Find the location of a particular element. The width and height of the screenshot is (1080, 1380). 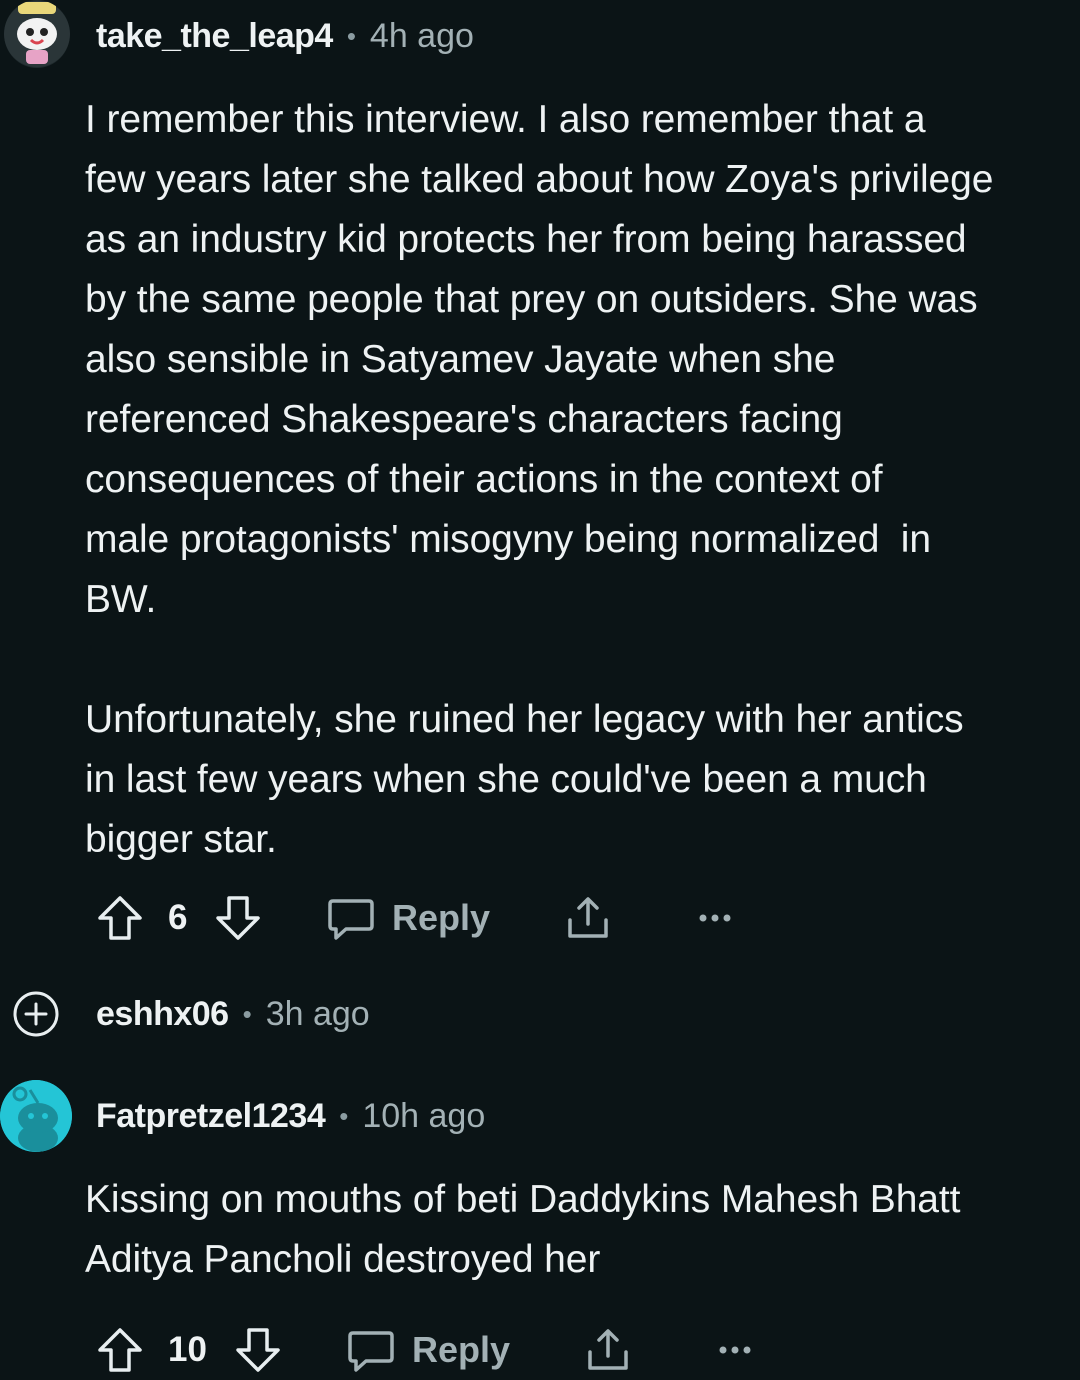

timestamp: 4h ago is located at coordinates (421, 35).